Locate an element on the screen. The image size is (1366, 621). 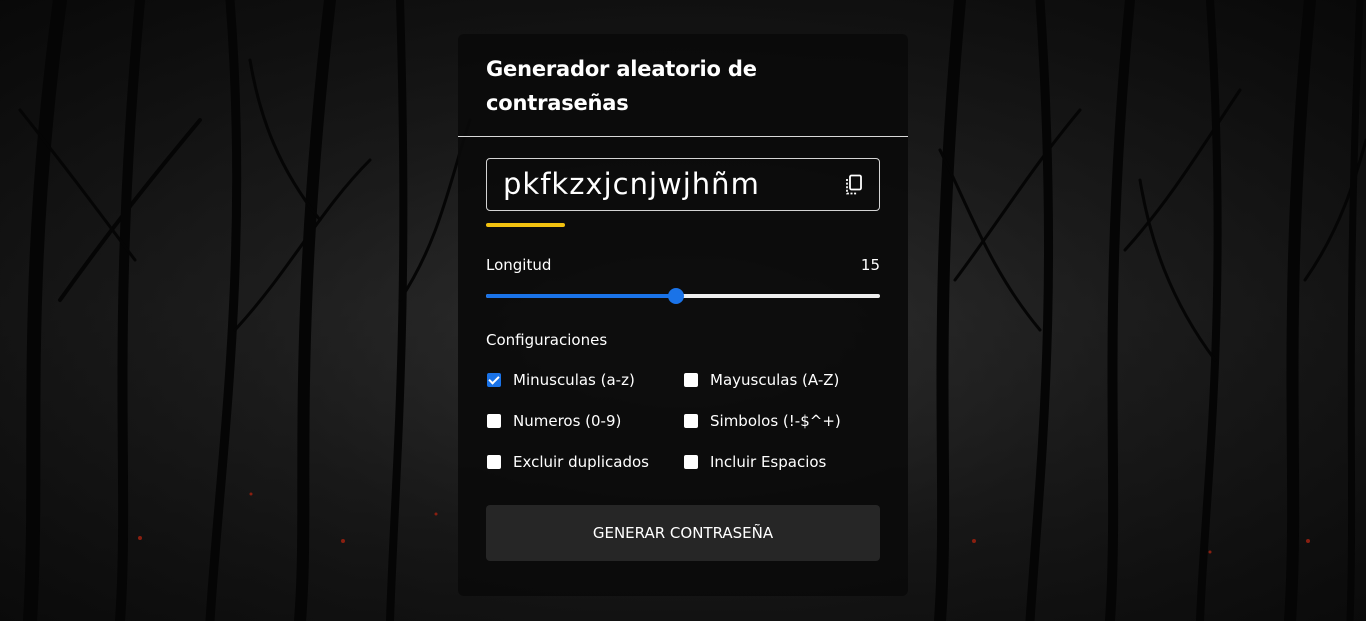
length-slider is located at coordinates (683, 296).